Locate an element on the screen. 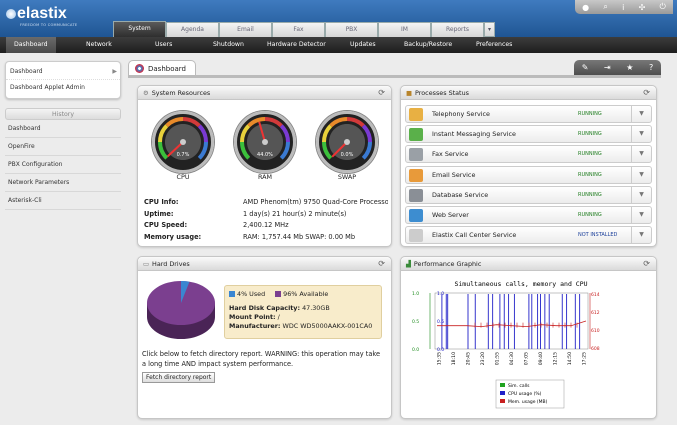 This screenshot has width=677, height=425. drop-icon: ● is located at coordinates (585, 7).